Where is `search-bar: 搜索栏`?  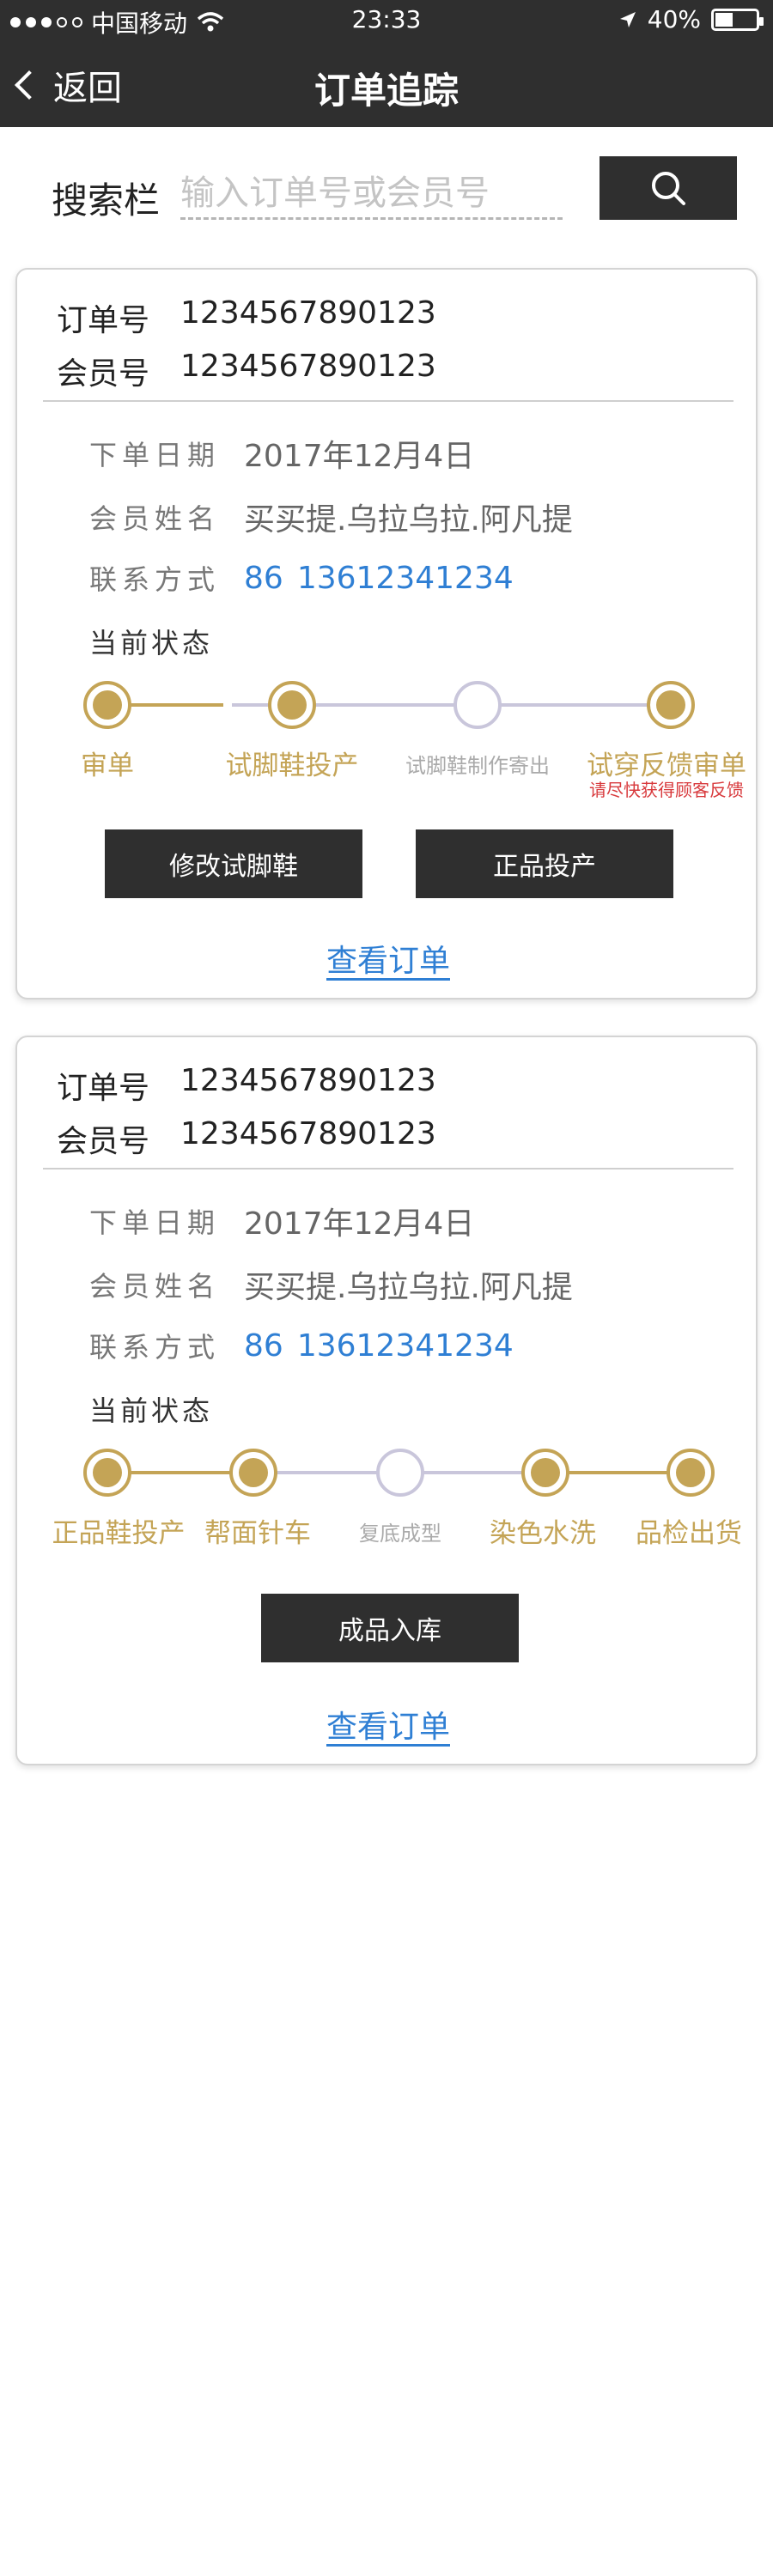 search-bar: 搜索栏 is located at coordinates (386, 191).